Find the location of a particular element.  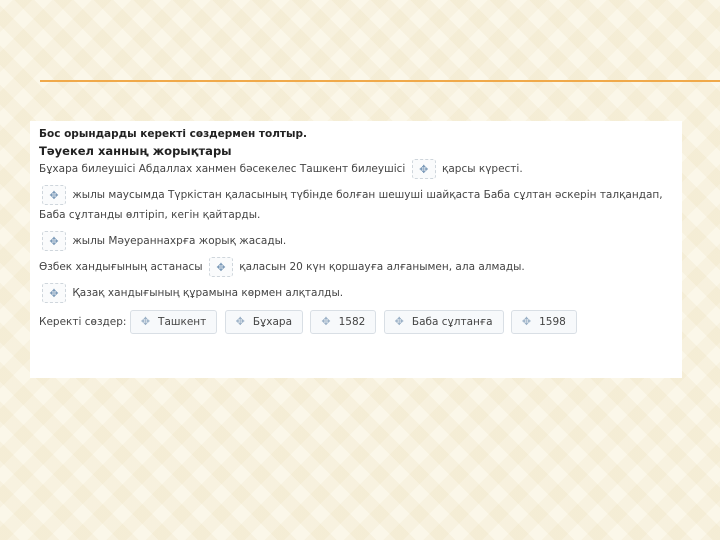

drop-zone-5: ✥ is located at coordinates (54, 293).